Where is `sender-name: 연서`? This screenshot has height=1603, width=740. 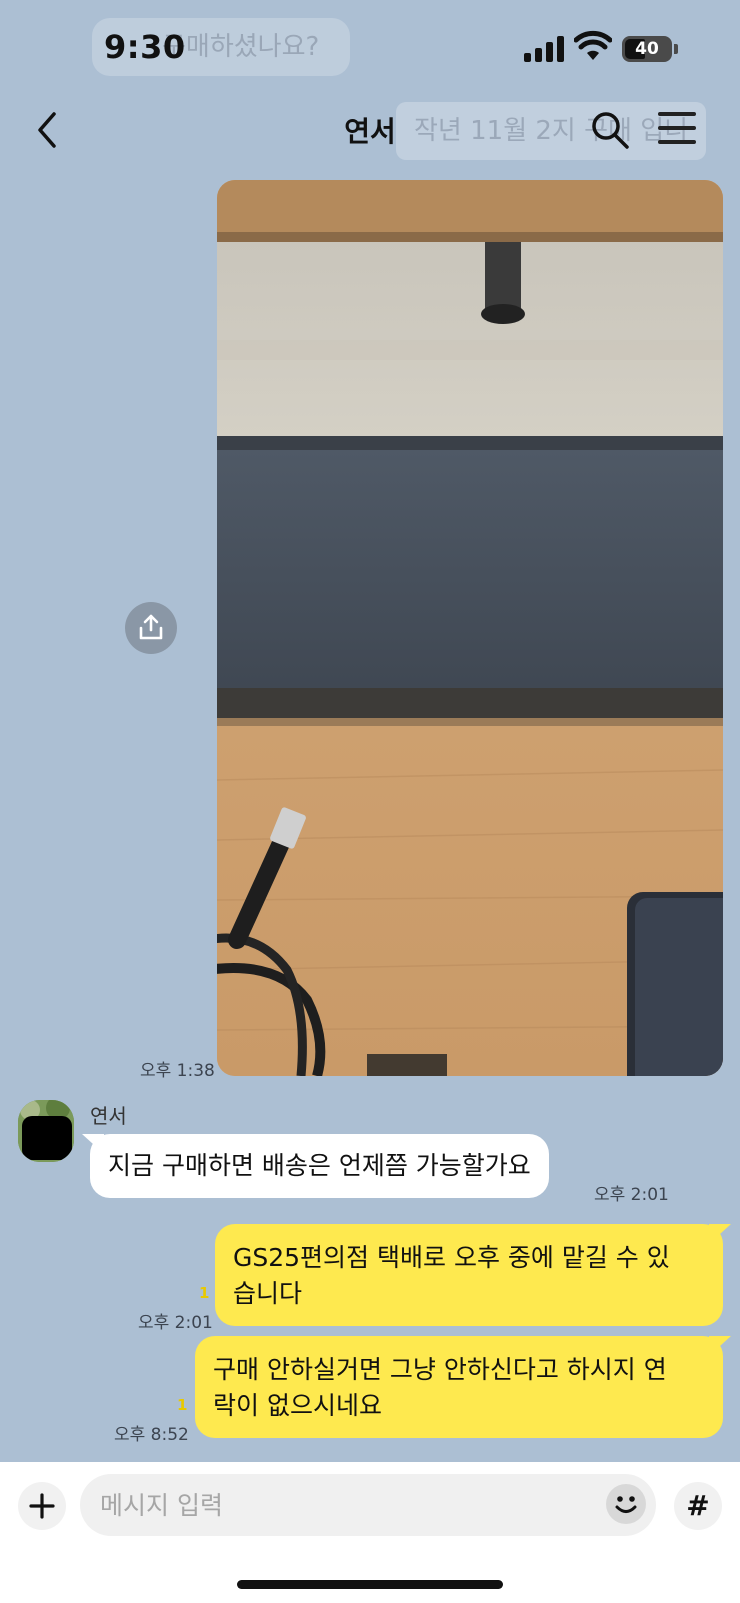
sender-name: 연서 is located at coordinates (108, 1116).